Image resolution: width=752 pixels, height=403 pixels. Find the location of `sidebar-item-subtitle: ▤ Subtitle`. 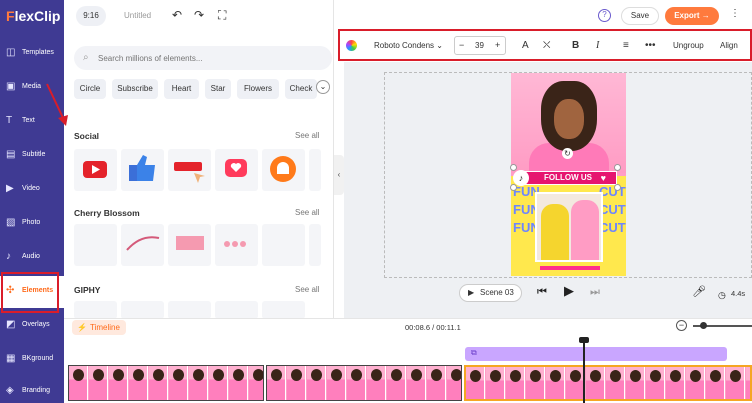

sidebar-item-subtitle: ▤ Subtitle is located at coordinates (32, 156).